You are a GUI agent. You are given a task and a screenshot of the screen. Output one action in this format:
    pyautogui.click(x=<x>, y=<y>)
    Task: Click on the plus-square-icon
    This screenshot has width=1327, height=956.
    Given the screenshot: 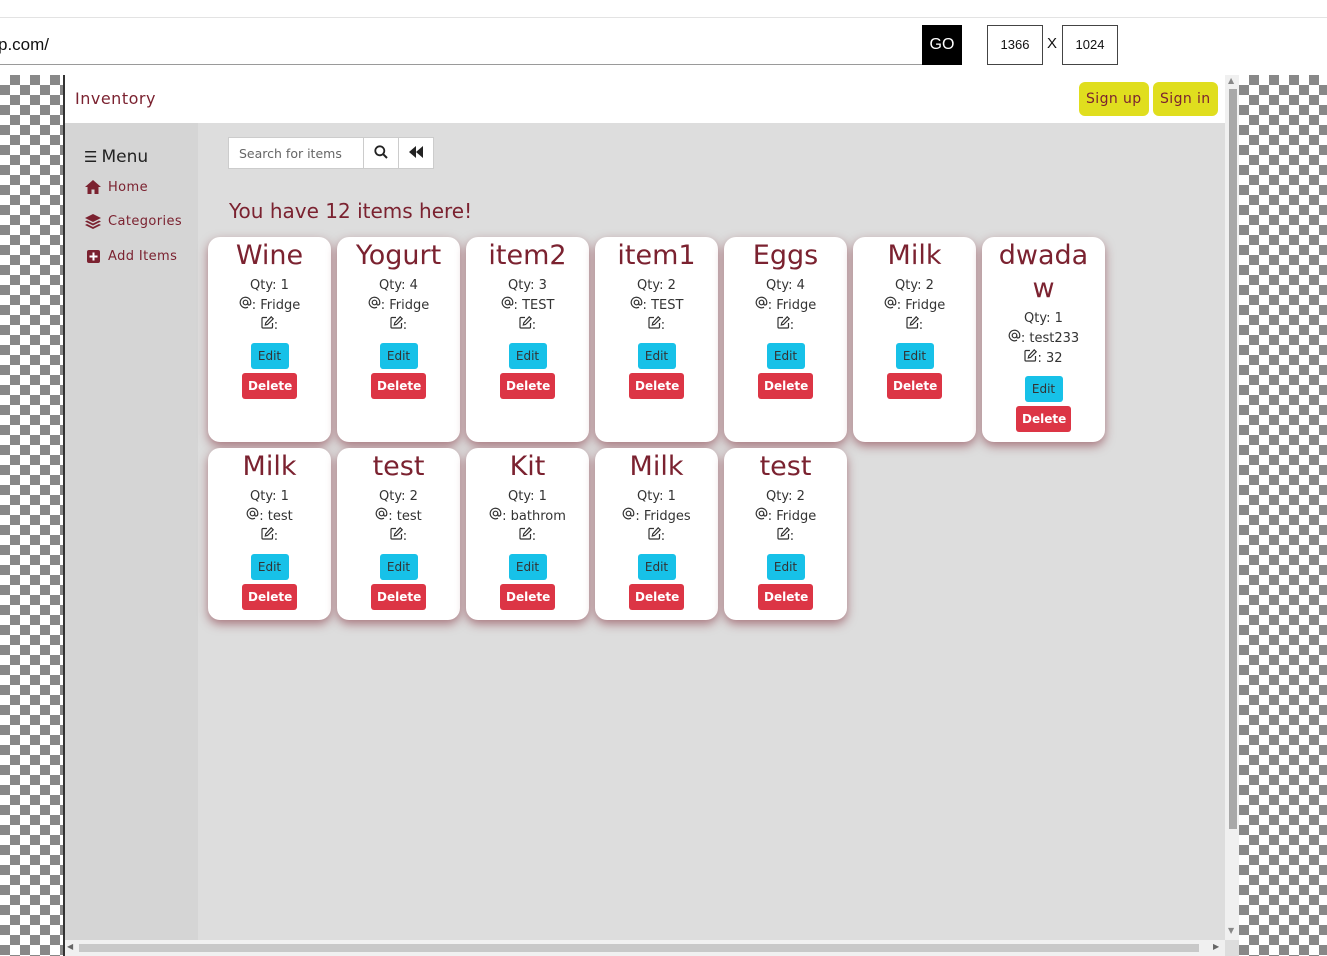 What is the action you would take?
    pyautogui.click(x=93, y=256)
    